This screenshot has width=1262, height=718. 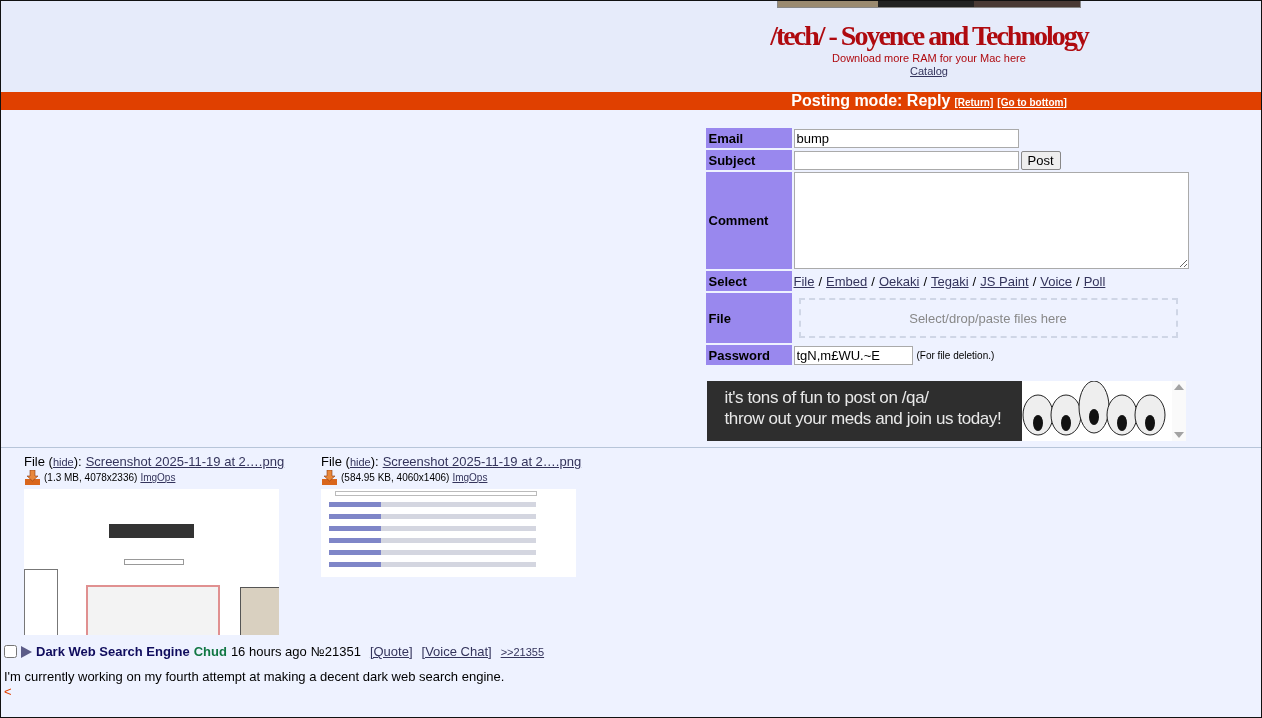 I want to click on voice-chat-link: [Voice Chat], so click(x=456, y=651).